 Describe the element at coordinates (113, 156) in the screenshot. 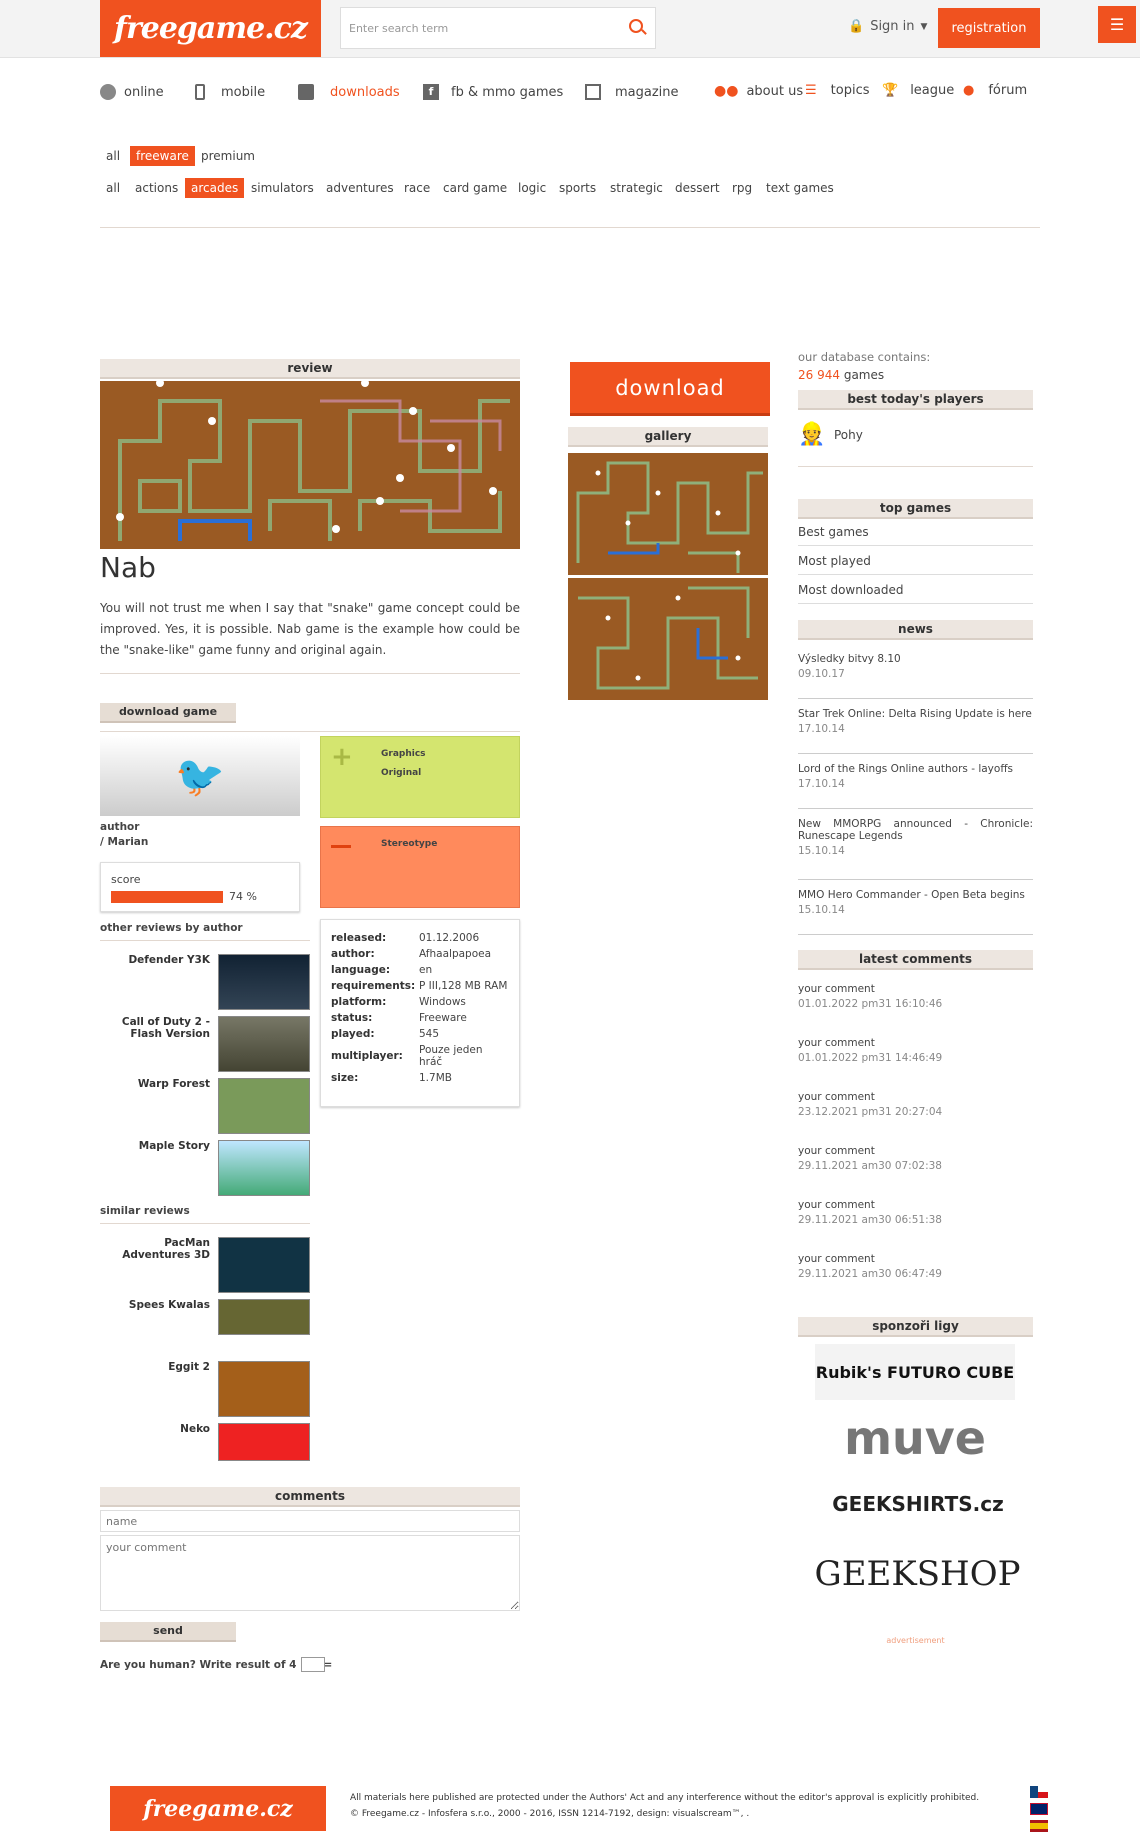

I see `filter-all: all` at that location.